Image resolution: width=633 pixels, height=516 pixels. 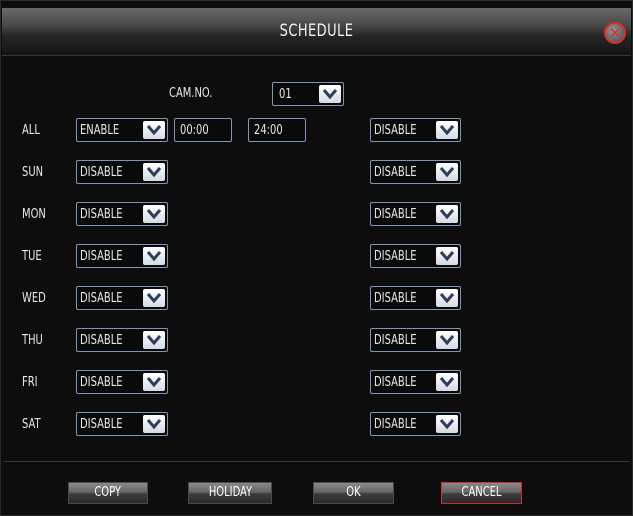 I want to click on sat-mode2-select: DISABLE, so click(x=415, y=424).